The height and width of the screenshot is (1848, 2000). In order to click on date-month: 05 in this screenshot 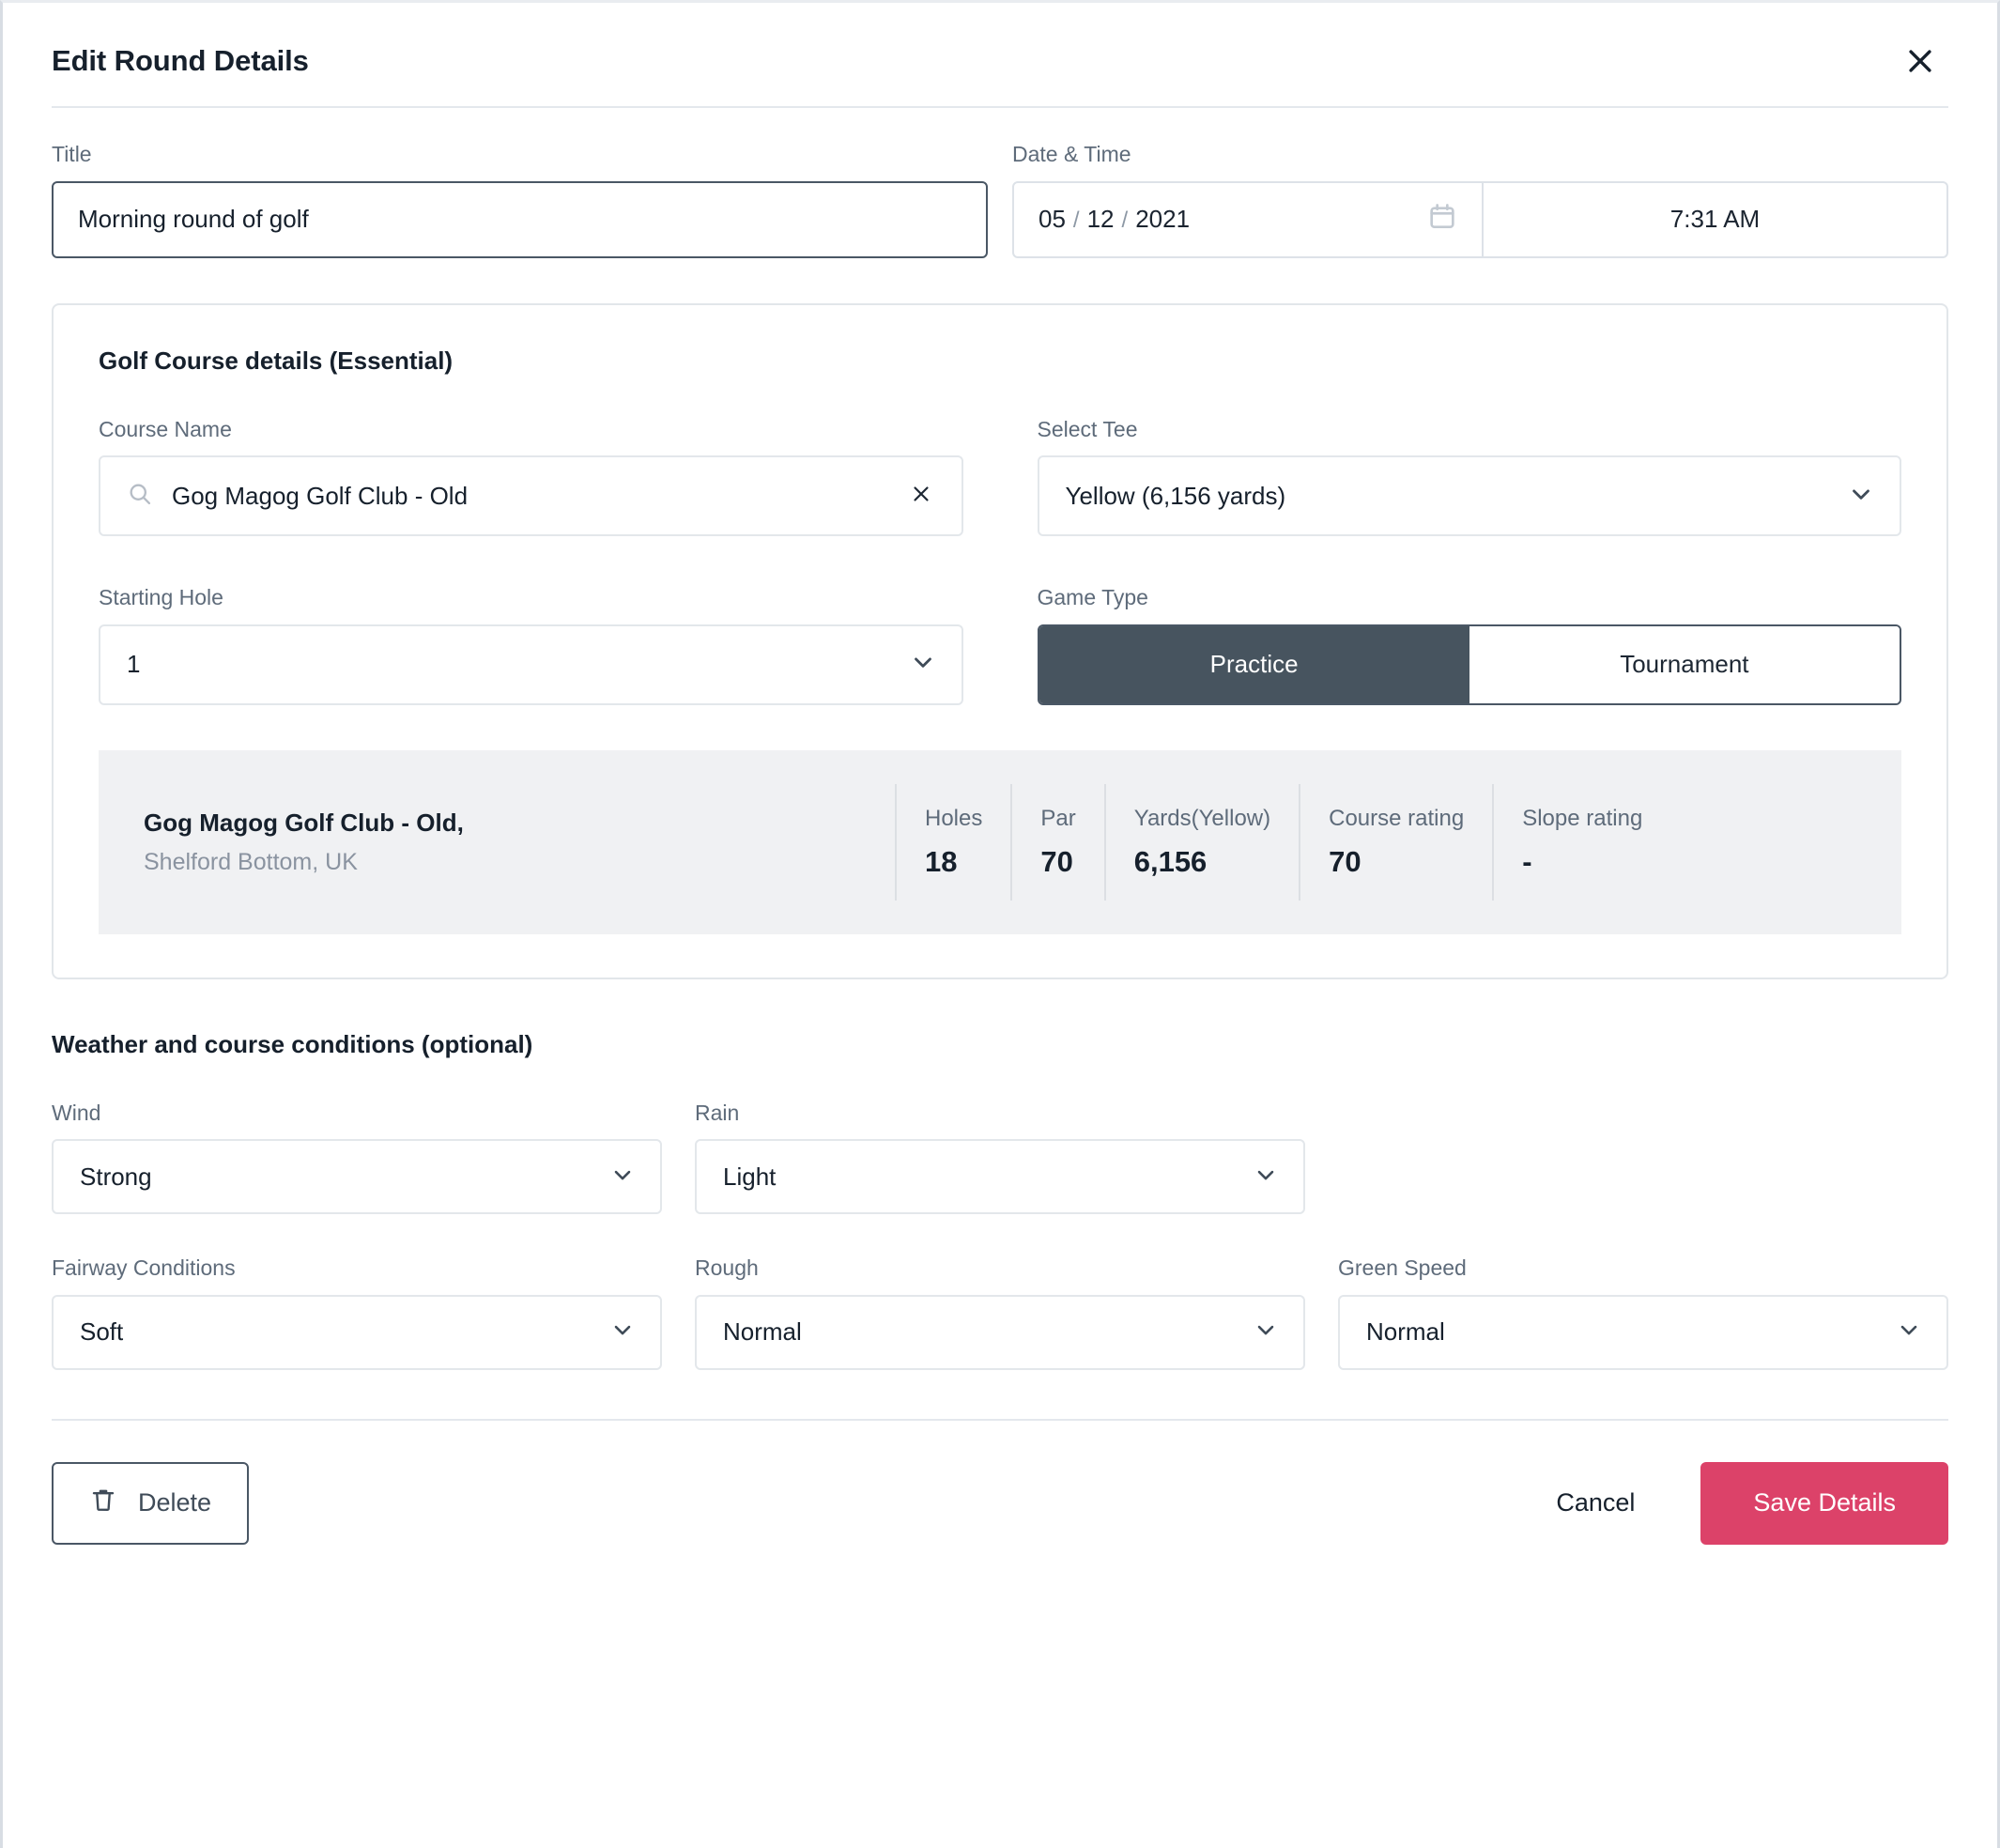, I will do `click(1052, 219)`.